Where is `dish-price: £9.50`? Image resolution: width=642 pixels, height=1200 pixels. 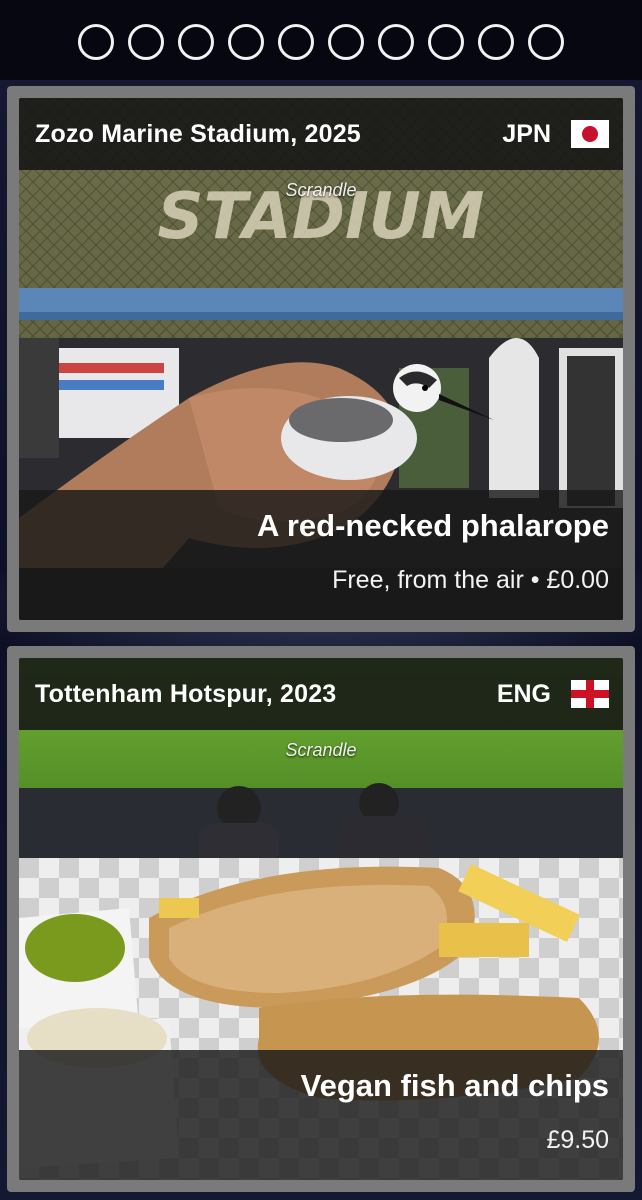 dish-price: £9.50 is located at coordinates (577, 1140).